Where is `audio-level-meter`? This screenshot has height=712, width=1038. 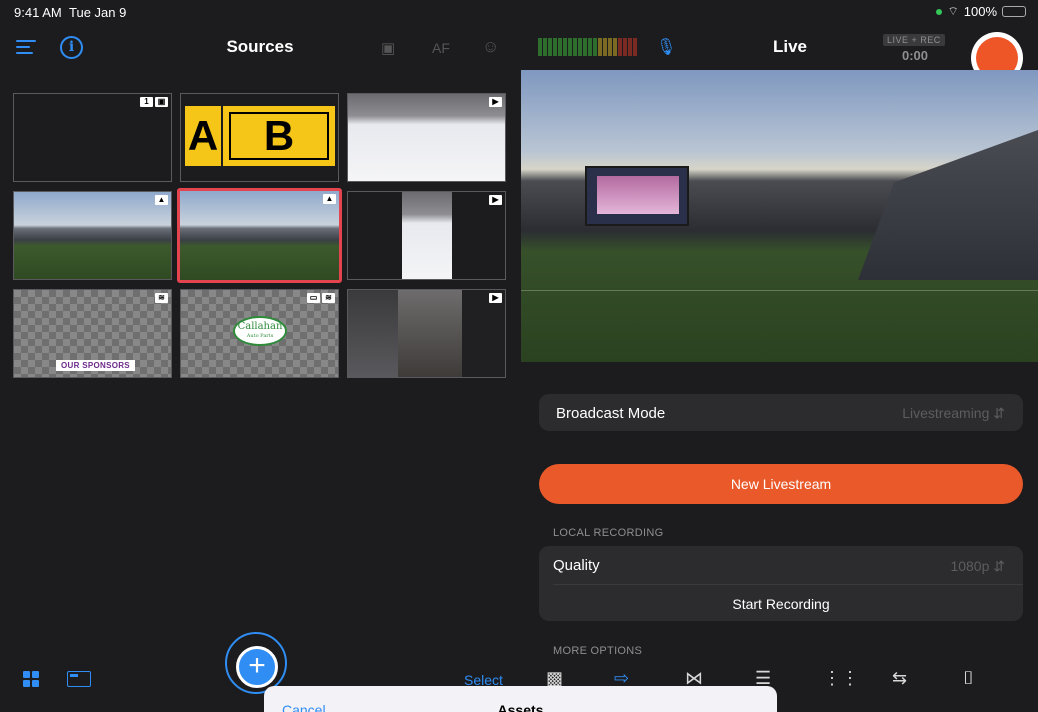 audio-level-meter is located at coordinates (587, 47).